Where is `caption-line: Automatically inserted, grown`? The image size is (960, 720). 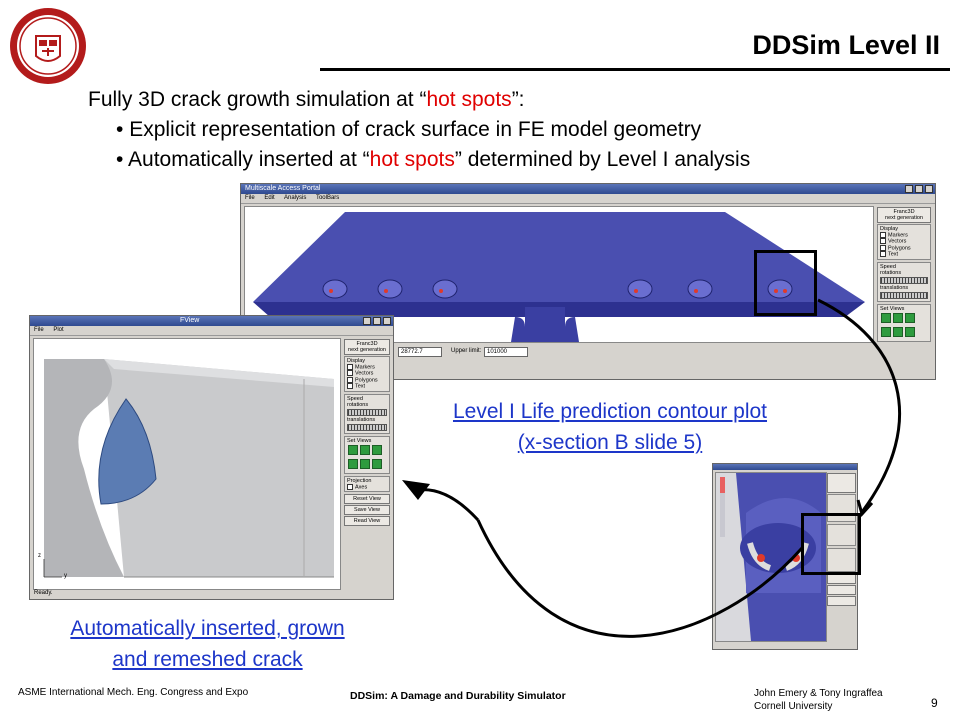
caption-line: Automatically inserted, grown is located at coordinates (207, 628).